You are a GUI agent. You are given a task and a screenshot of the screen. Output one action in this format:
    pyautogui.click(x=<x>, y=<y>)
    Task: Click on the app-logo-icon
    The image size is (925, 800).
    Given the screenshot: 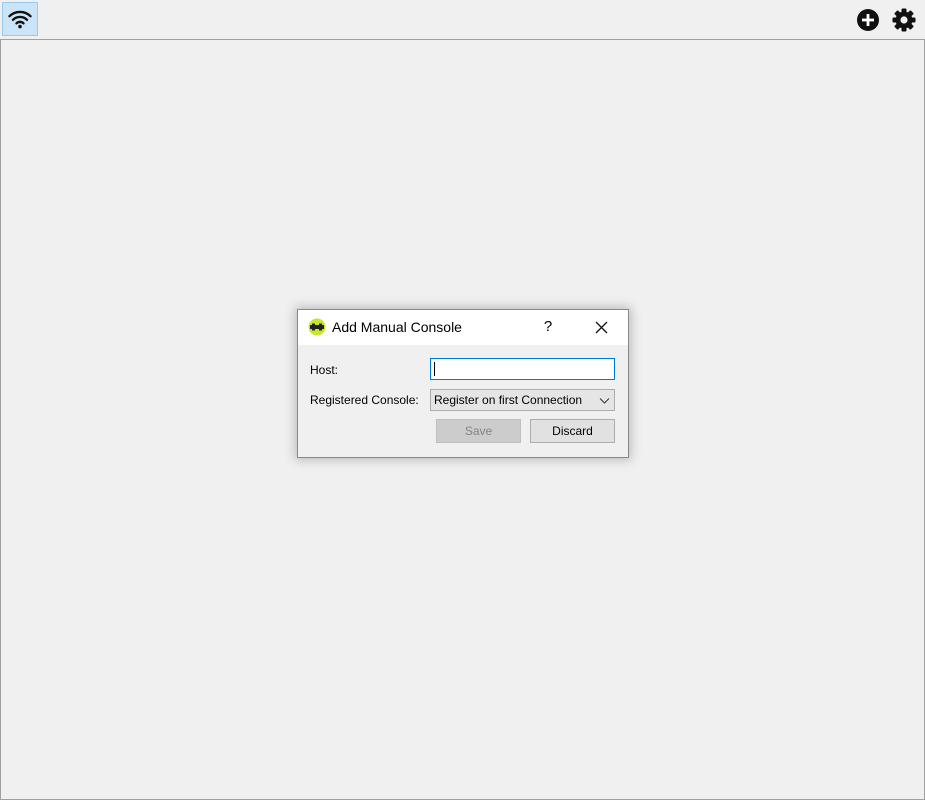 What is the action you would take?
    pyautogui.click(x=317, y=327)
    